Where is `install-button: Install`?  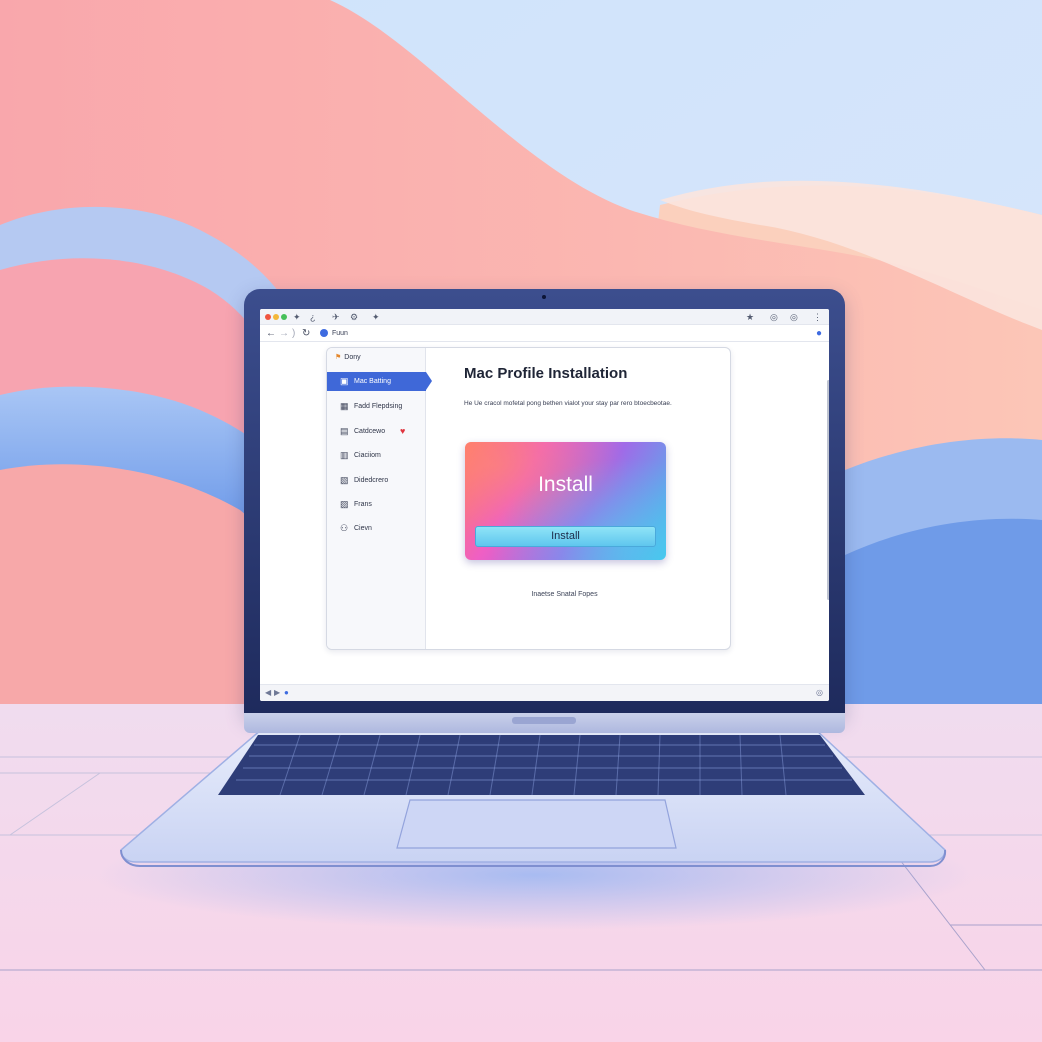 install-button: Install is located at coordinates (565, 536).